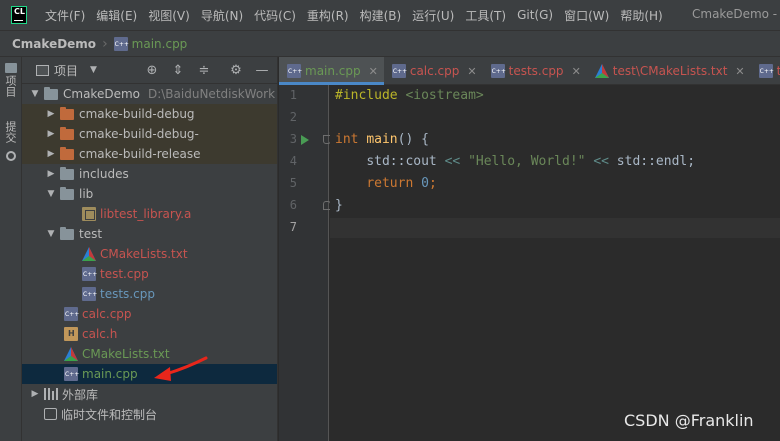  I want to click on tree-row: ▶ 外部库, so click(149, 394).